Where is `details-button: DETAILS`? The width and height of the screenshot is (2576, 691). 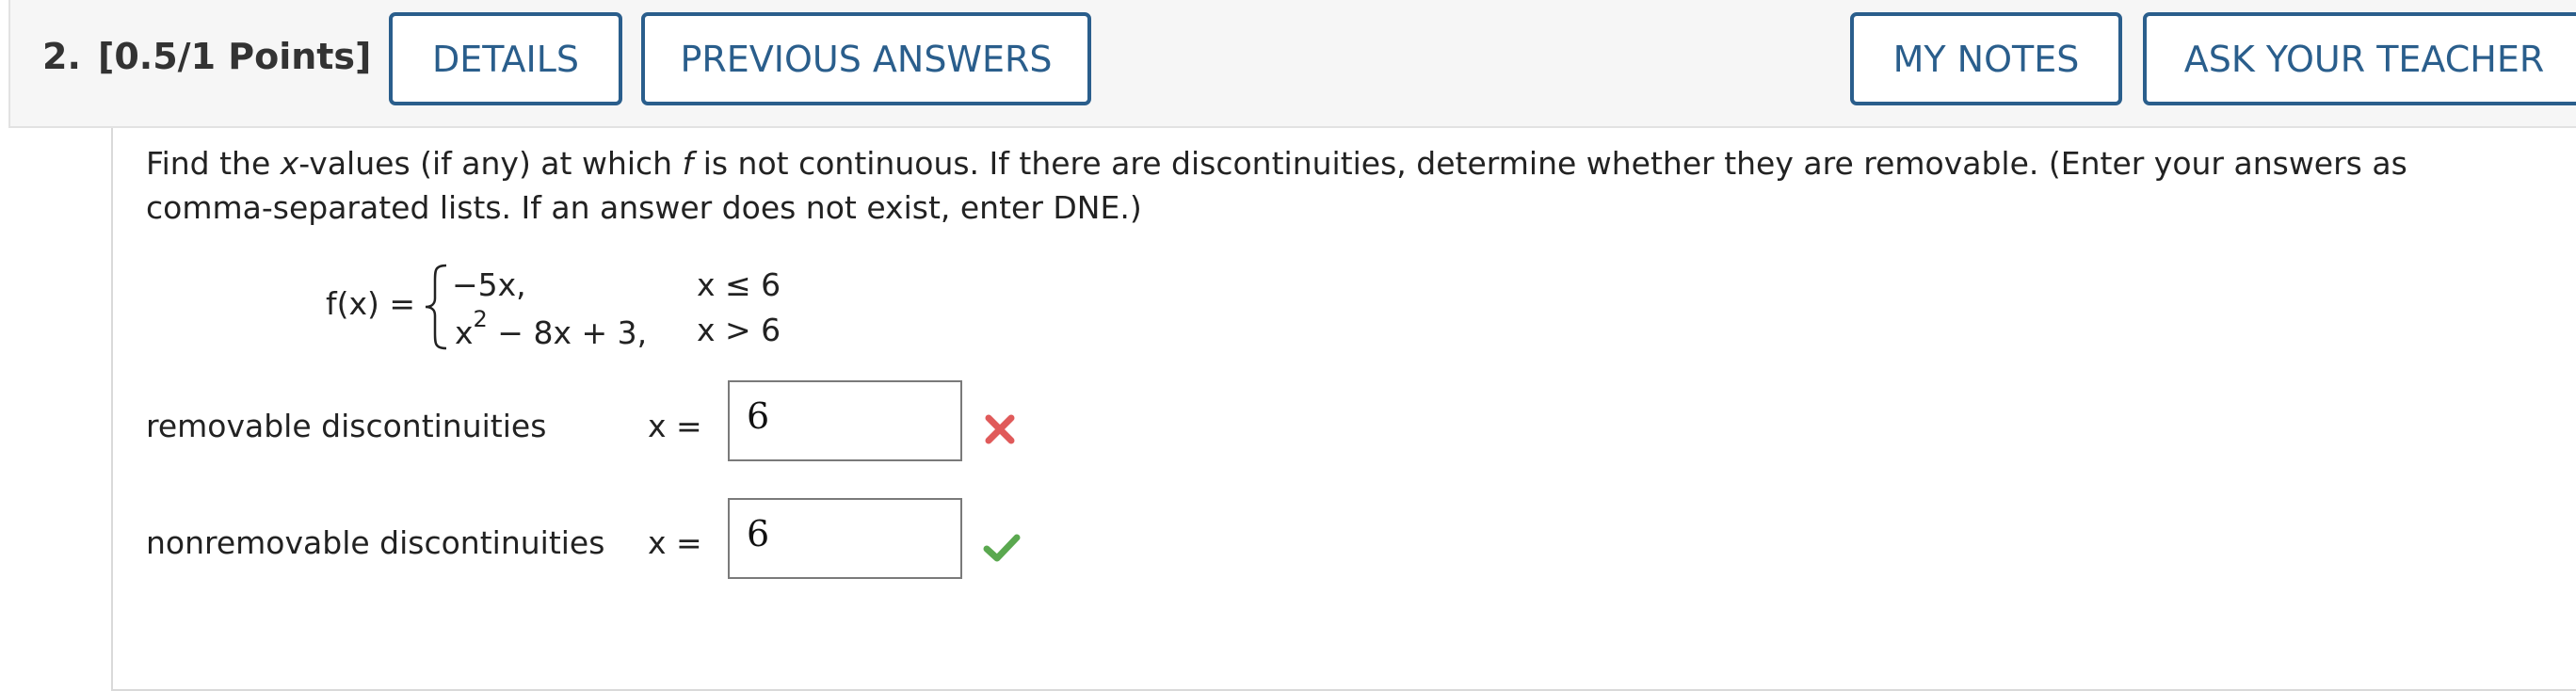 details-button: DETAILS is located at coordinates (505, 58).